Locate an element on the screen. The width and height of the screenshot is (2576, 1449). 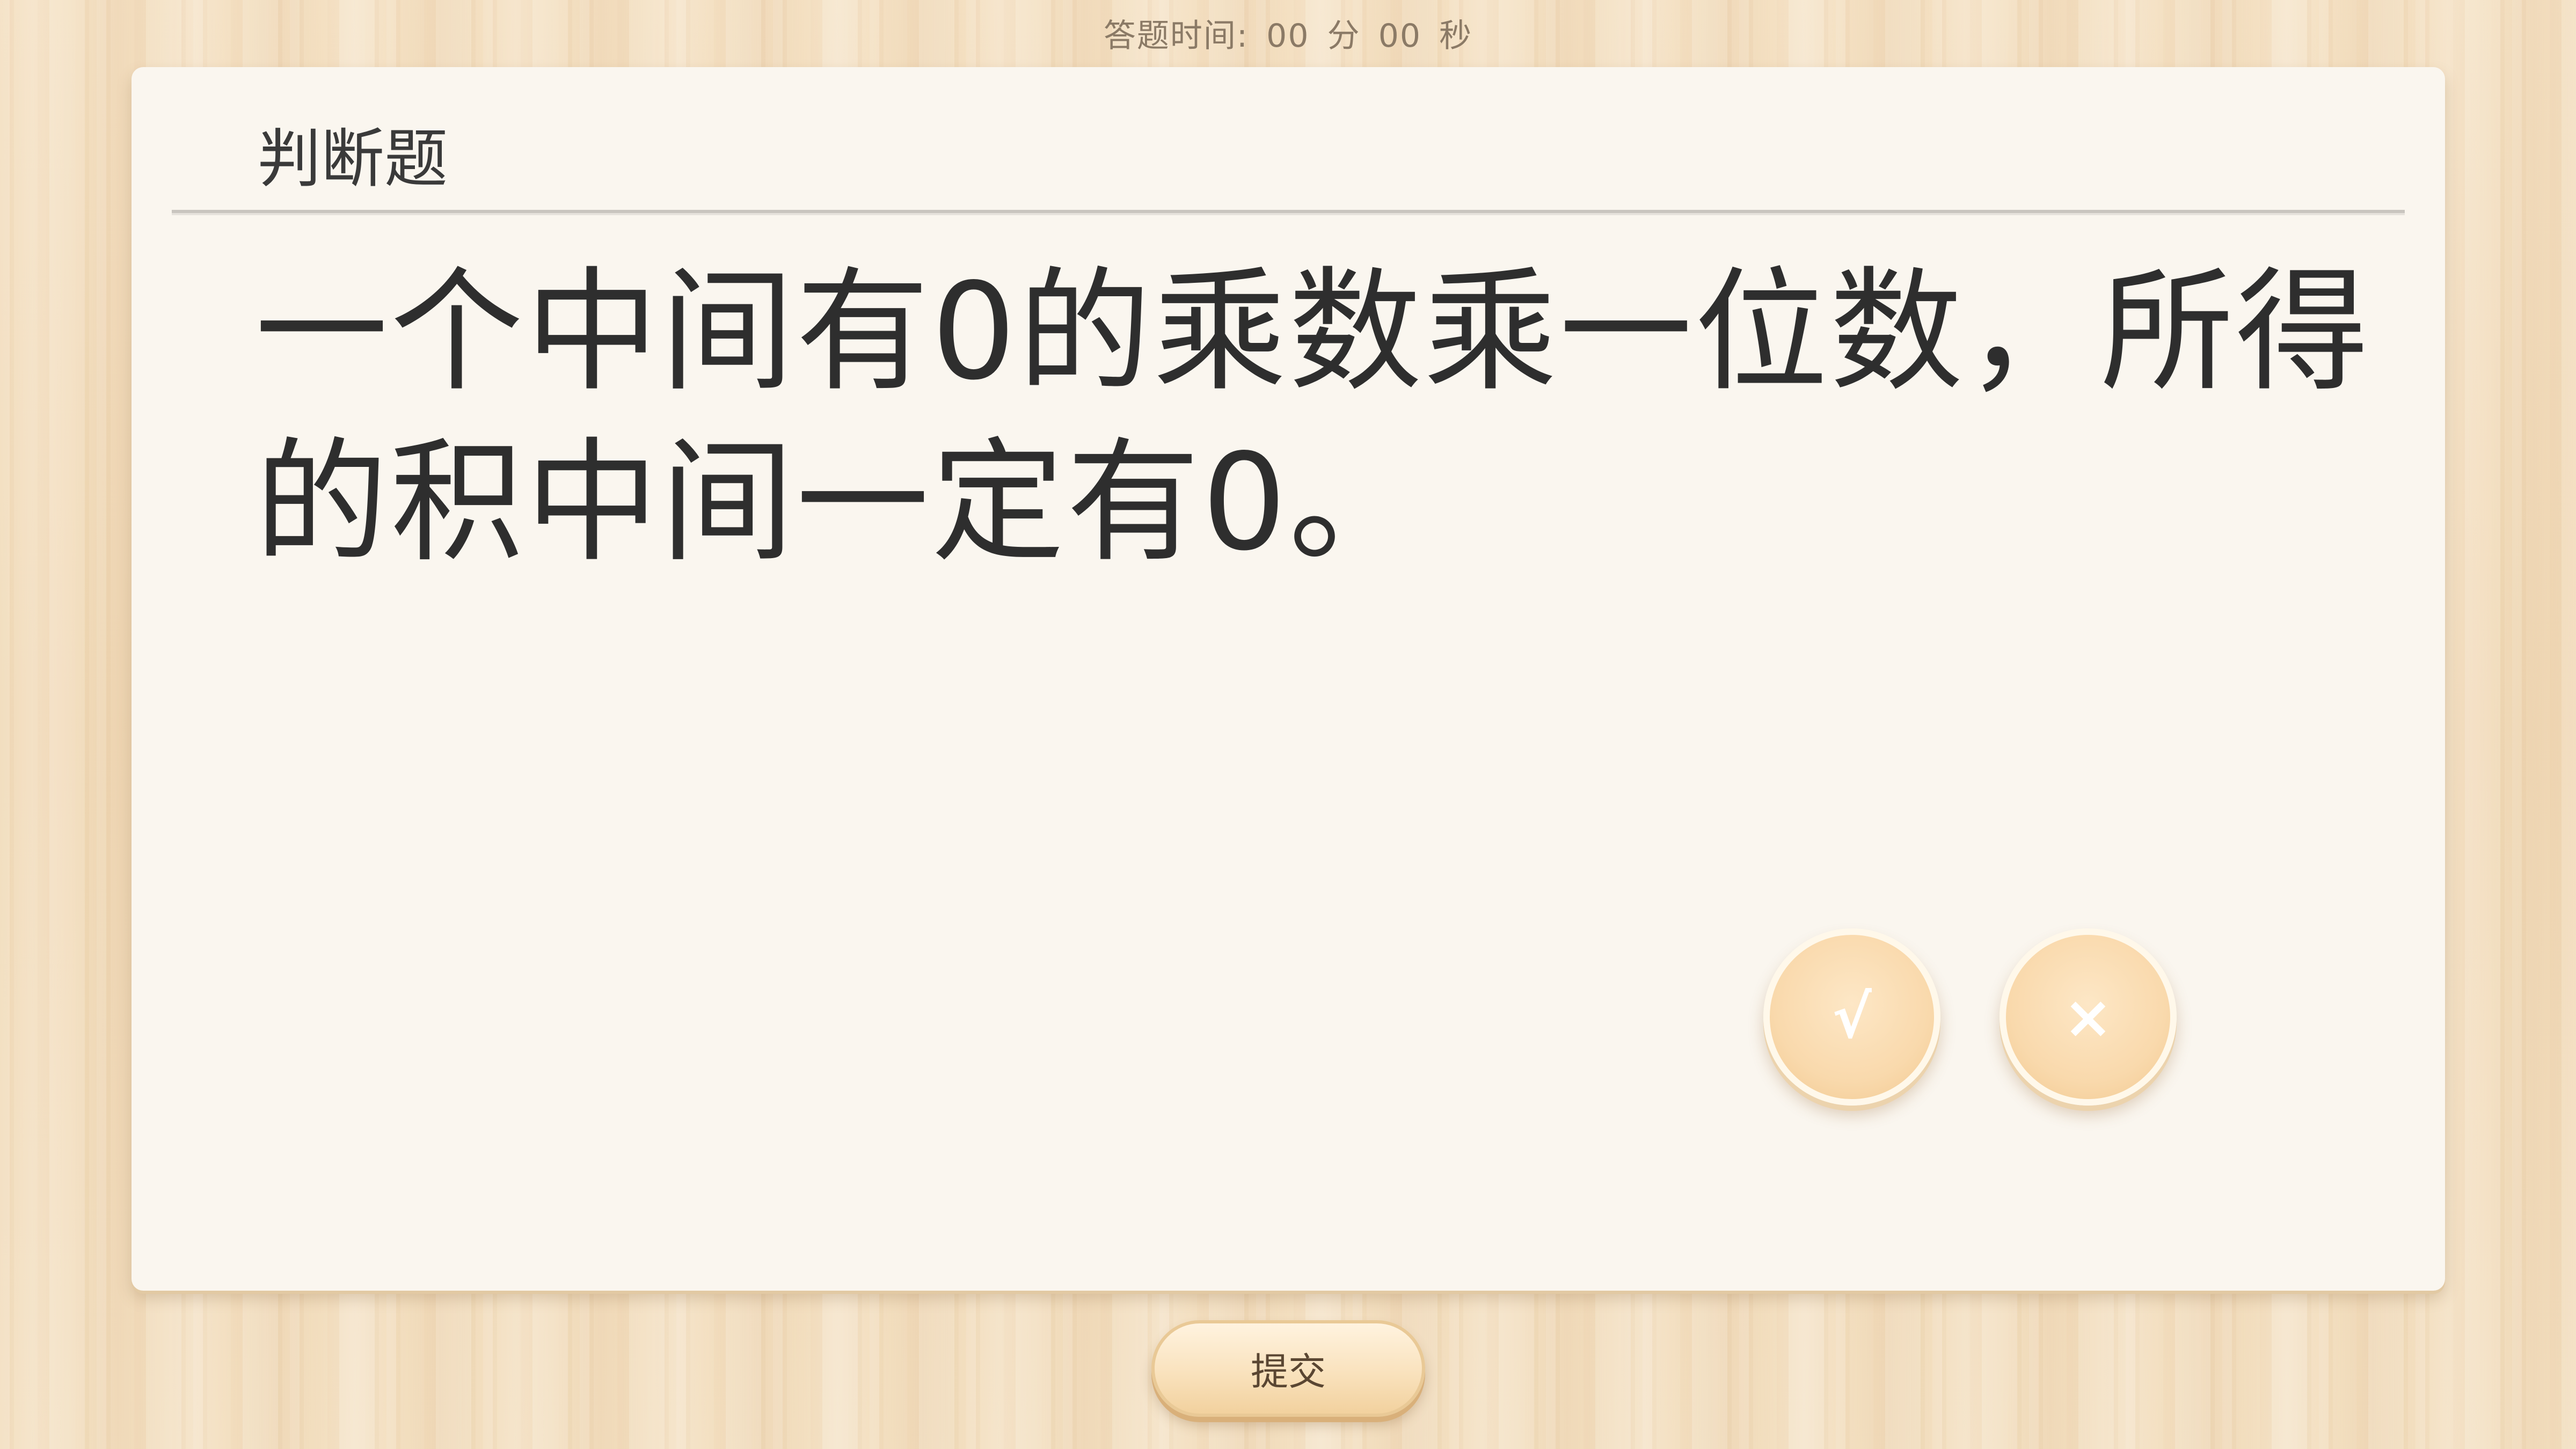
timer-minutes-unit: 分 is located at coordinates (1344, 36).